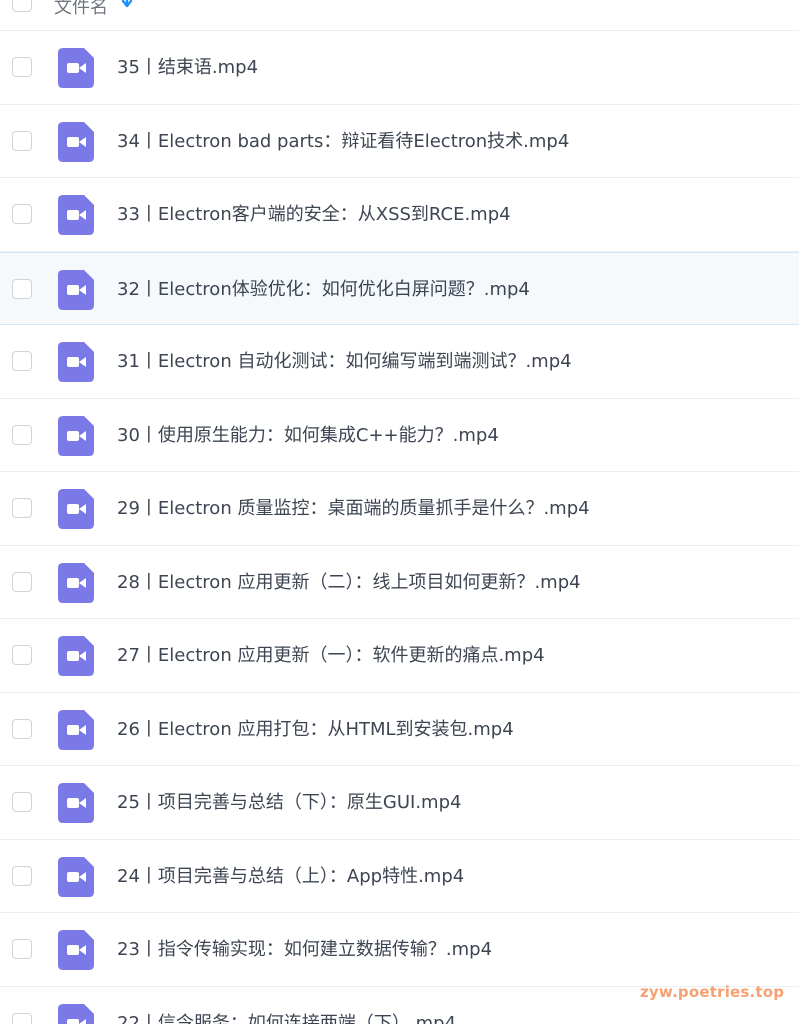 The width and height of the screenshot is (799, 1024). Describe the element at coordinates (343, 142) in the screenshot. I see `file-name: 34丨Electron bad parts：辩证看待Electron技术.mp4` at that location.